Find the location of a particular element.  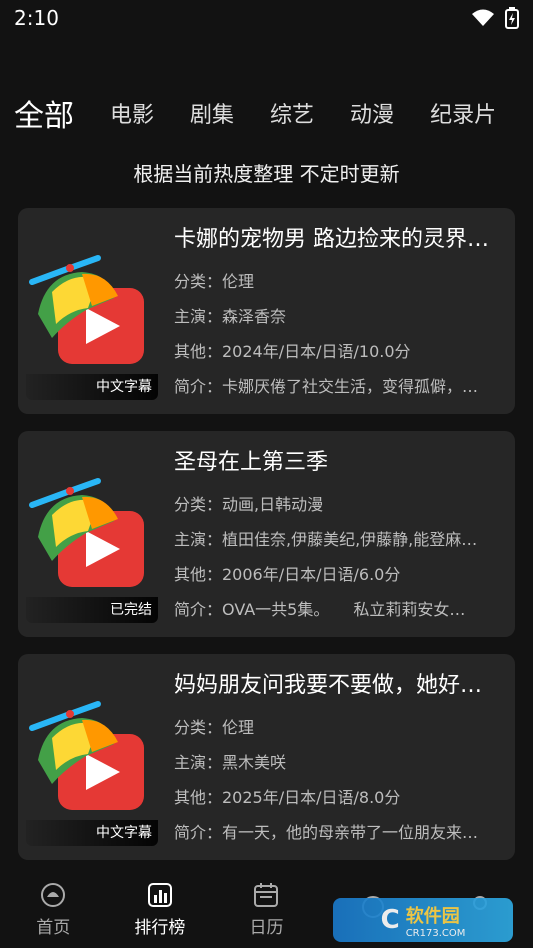

item-cast: 主演：黑木美咲 is located at coordinates (230, 762).